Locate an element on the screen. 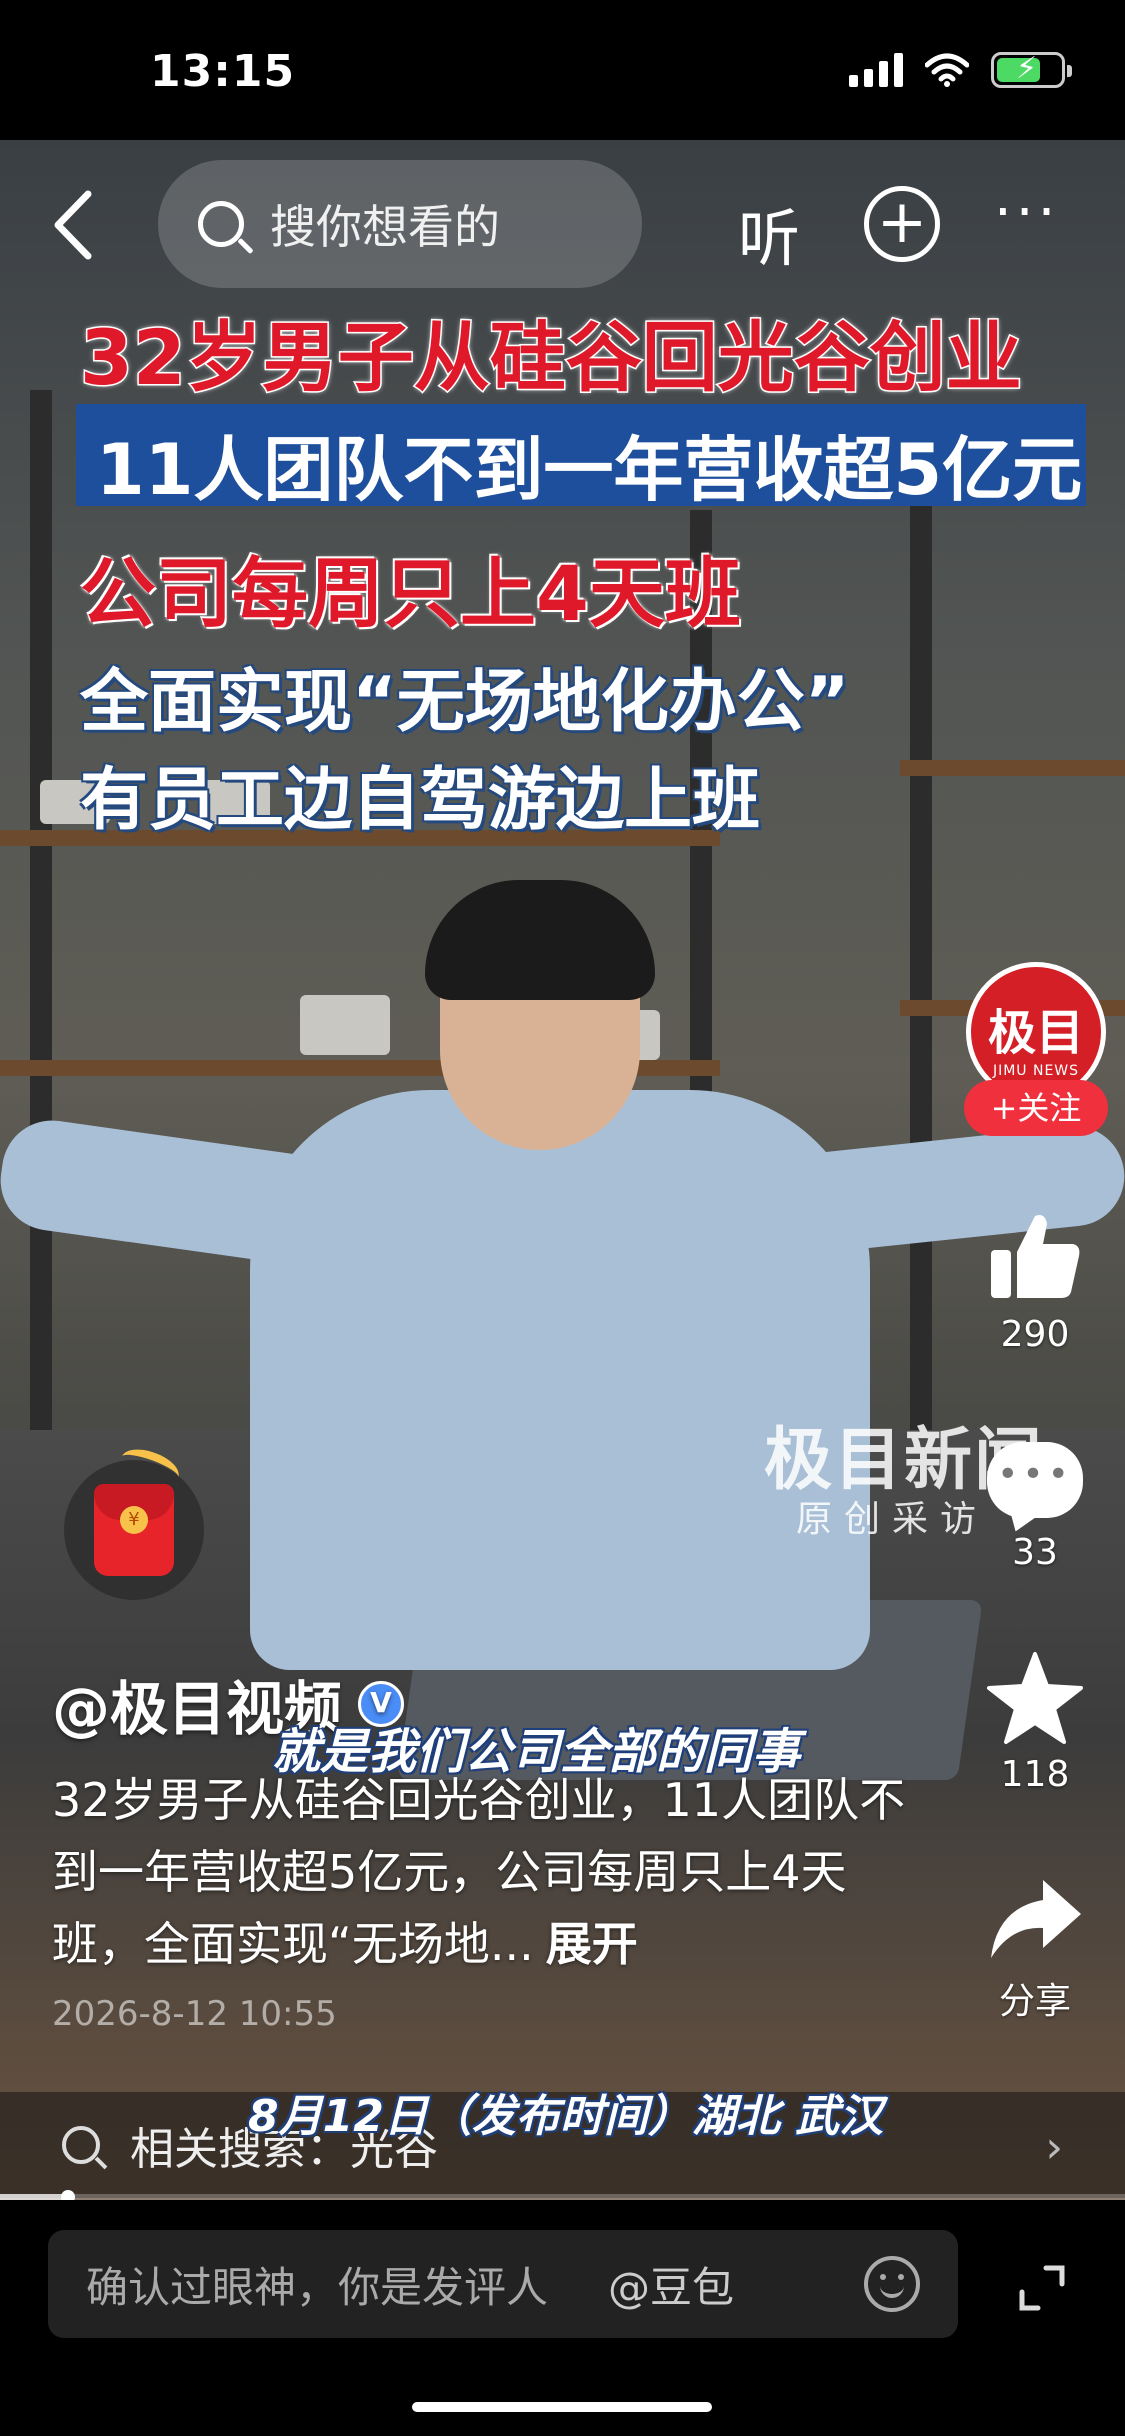  like-button: 290 is located at coordinates (1035, 1276).